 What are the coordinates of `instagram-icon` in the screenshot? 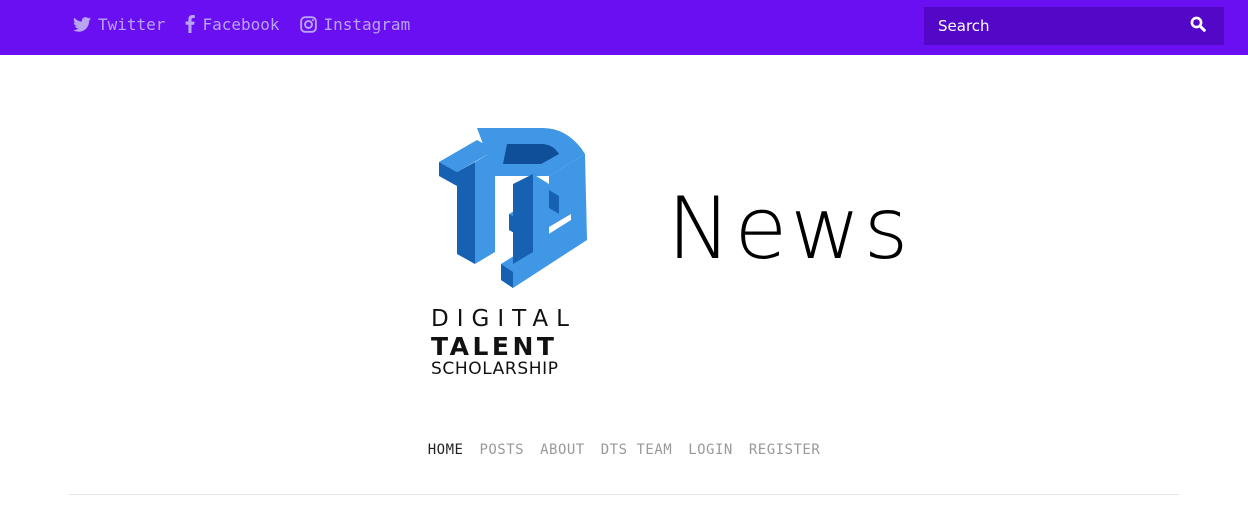 It's located at (308, 24).